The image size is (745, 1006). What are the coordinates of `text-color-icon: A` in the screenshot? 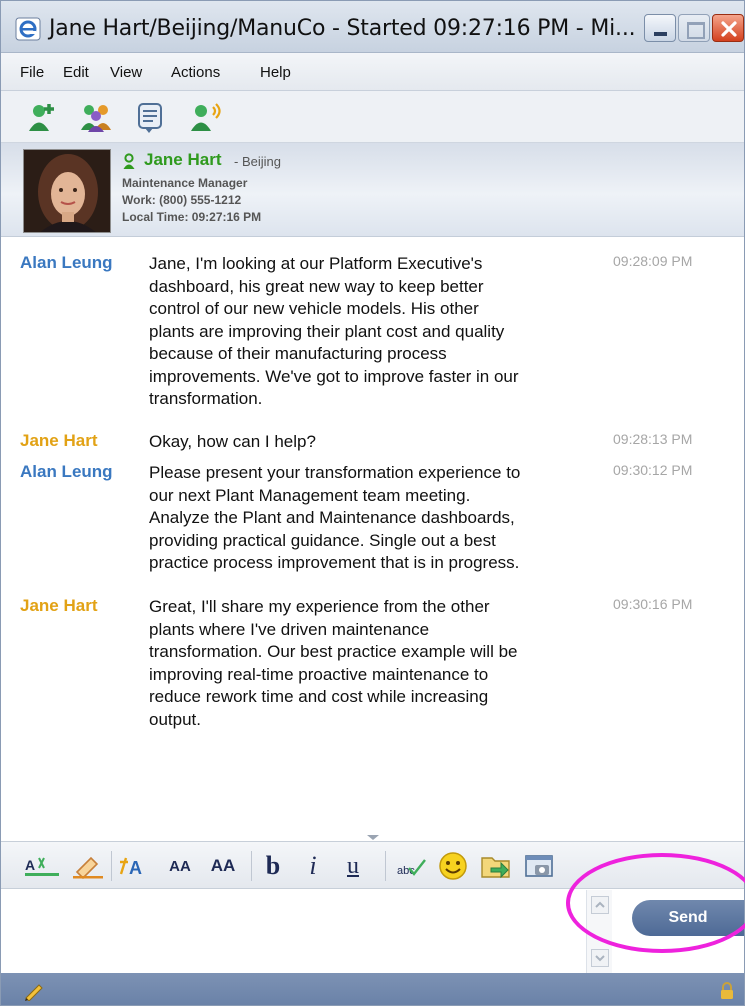 It's located at (42, 866).